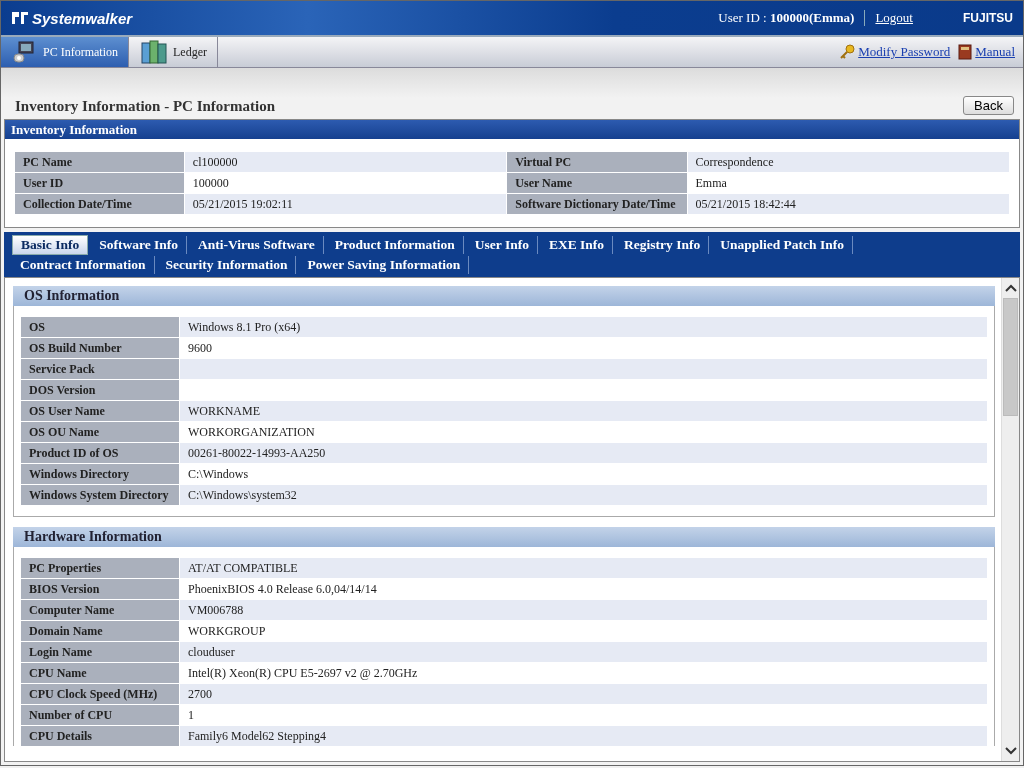  What do you see at coordinates (597, 162) in the screenshot?
I see `field-label: Virtual PC` at bounding box center [597, 162].